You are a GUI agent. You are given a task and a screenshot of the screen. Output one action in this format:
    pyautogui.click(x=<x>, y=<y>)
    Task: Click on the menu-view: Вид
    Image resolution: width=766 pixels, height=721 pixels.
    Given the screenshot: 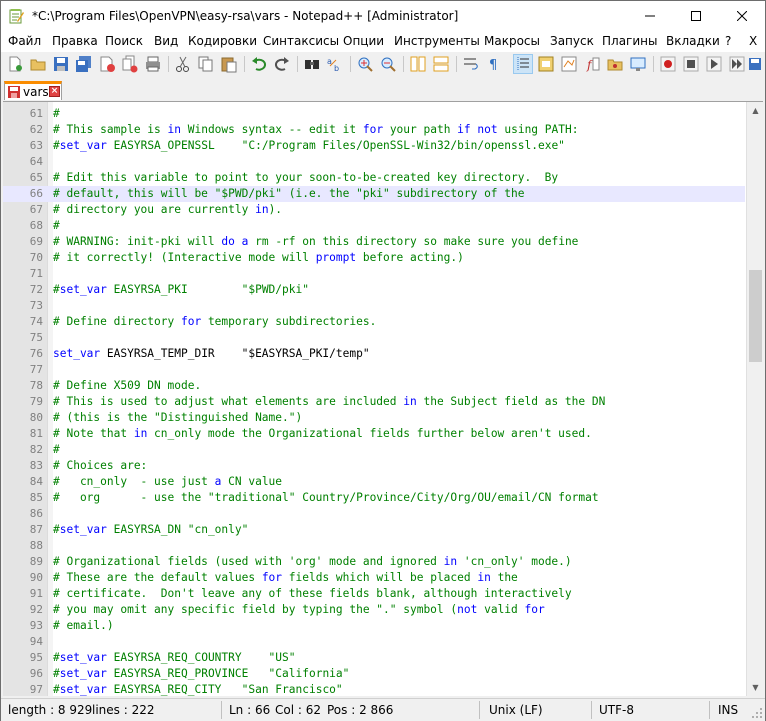 What is the action you would take?
    pyautogui.click(x=166, y=41)
    